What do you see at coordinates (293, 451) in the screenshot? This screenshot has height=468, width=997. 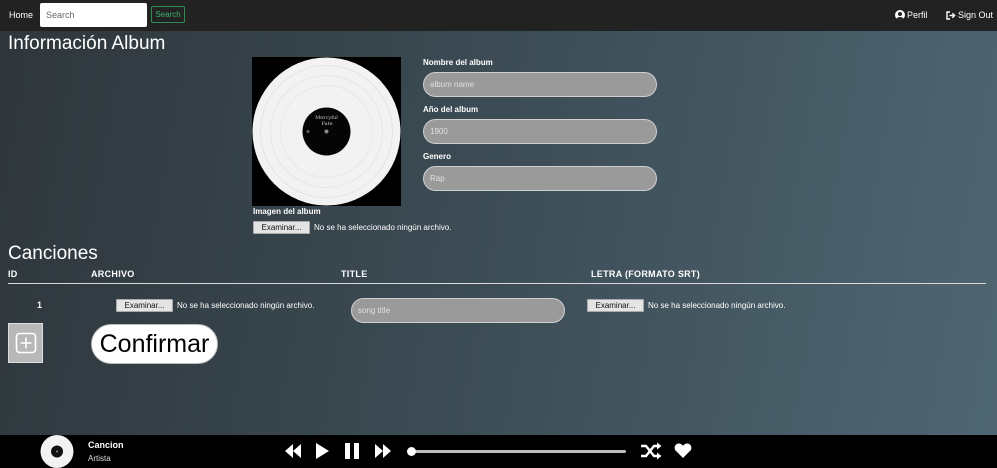 I see `rewind-icon` at bounding box center [293, 451].